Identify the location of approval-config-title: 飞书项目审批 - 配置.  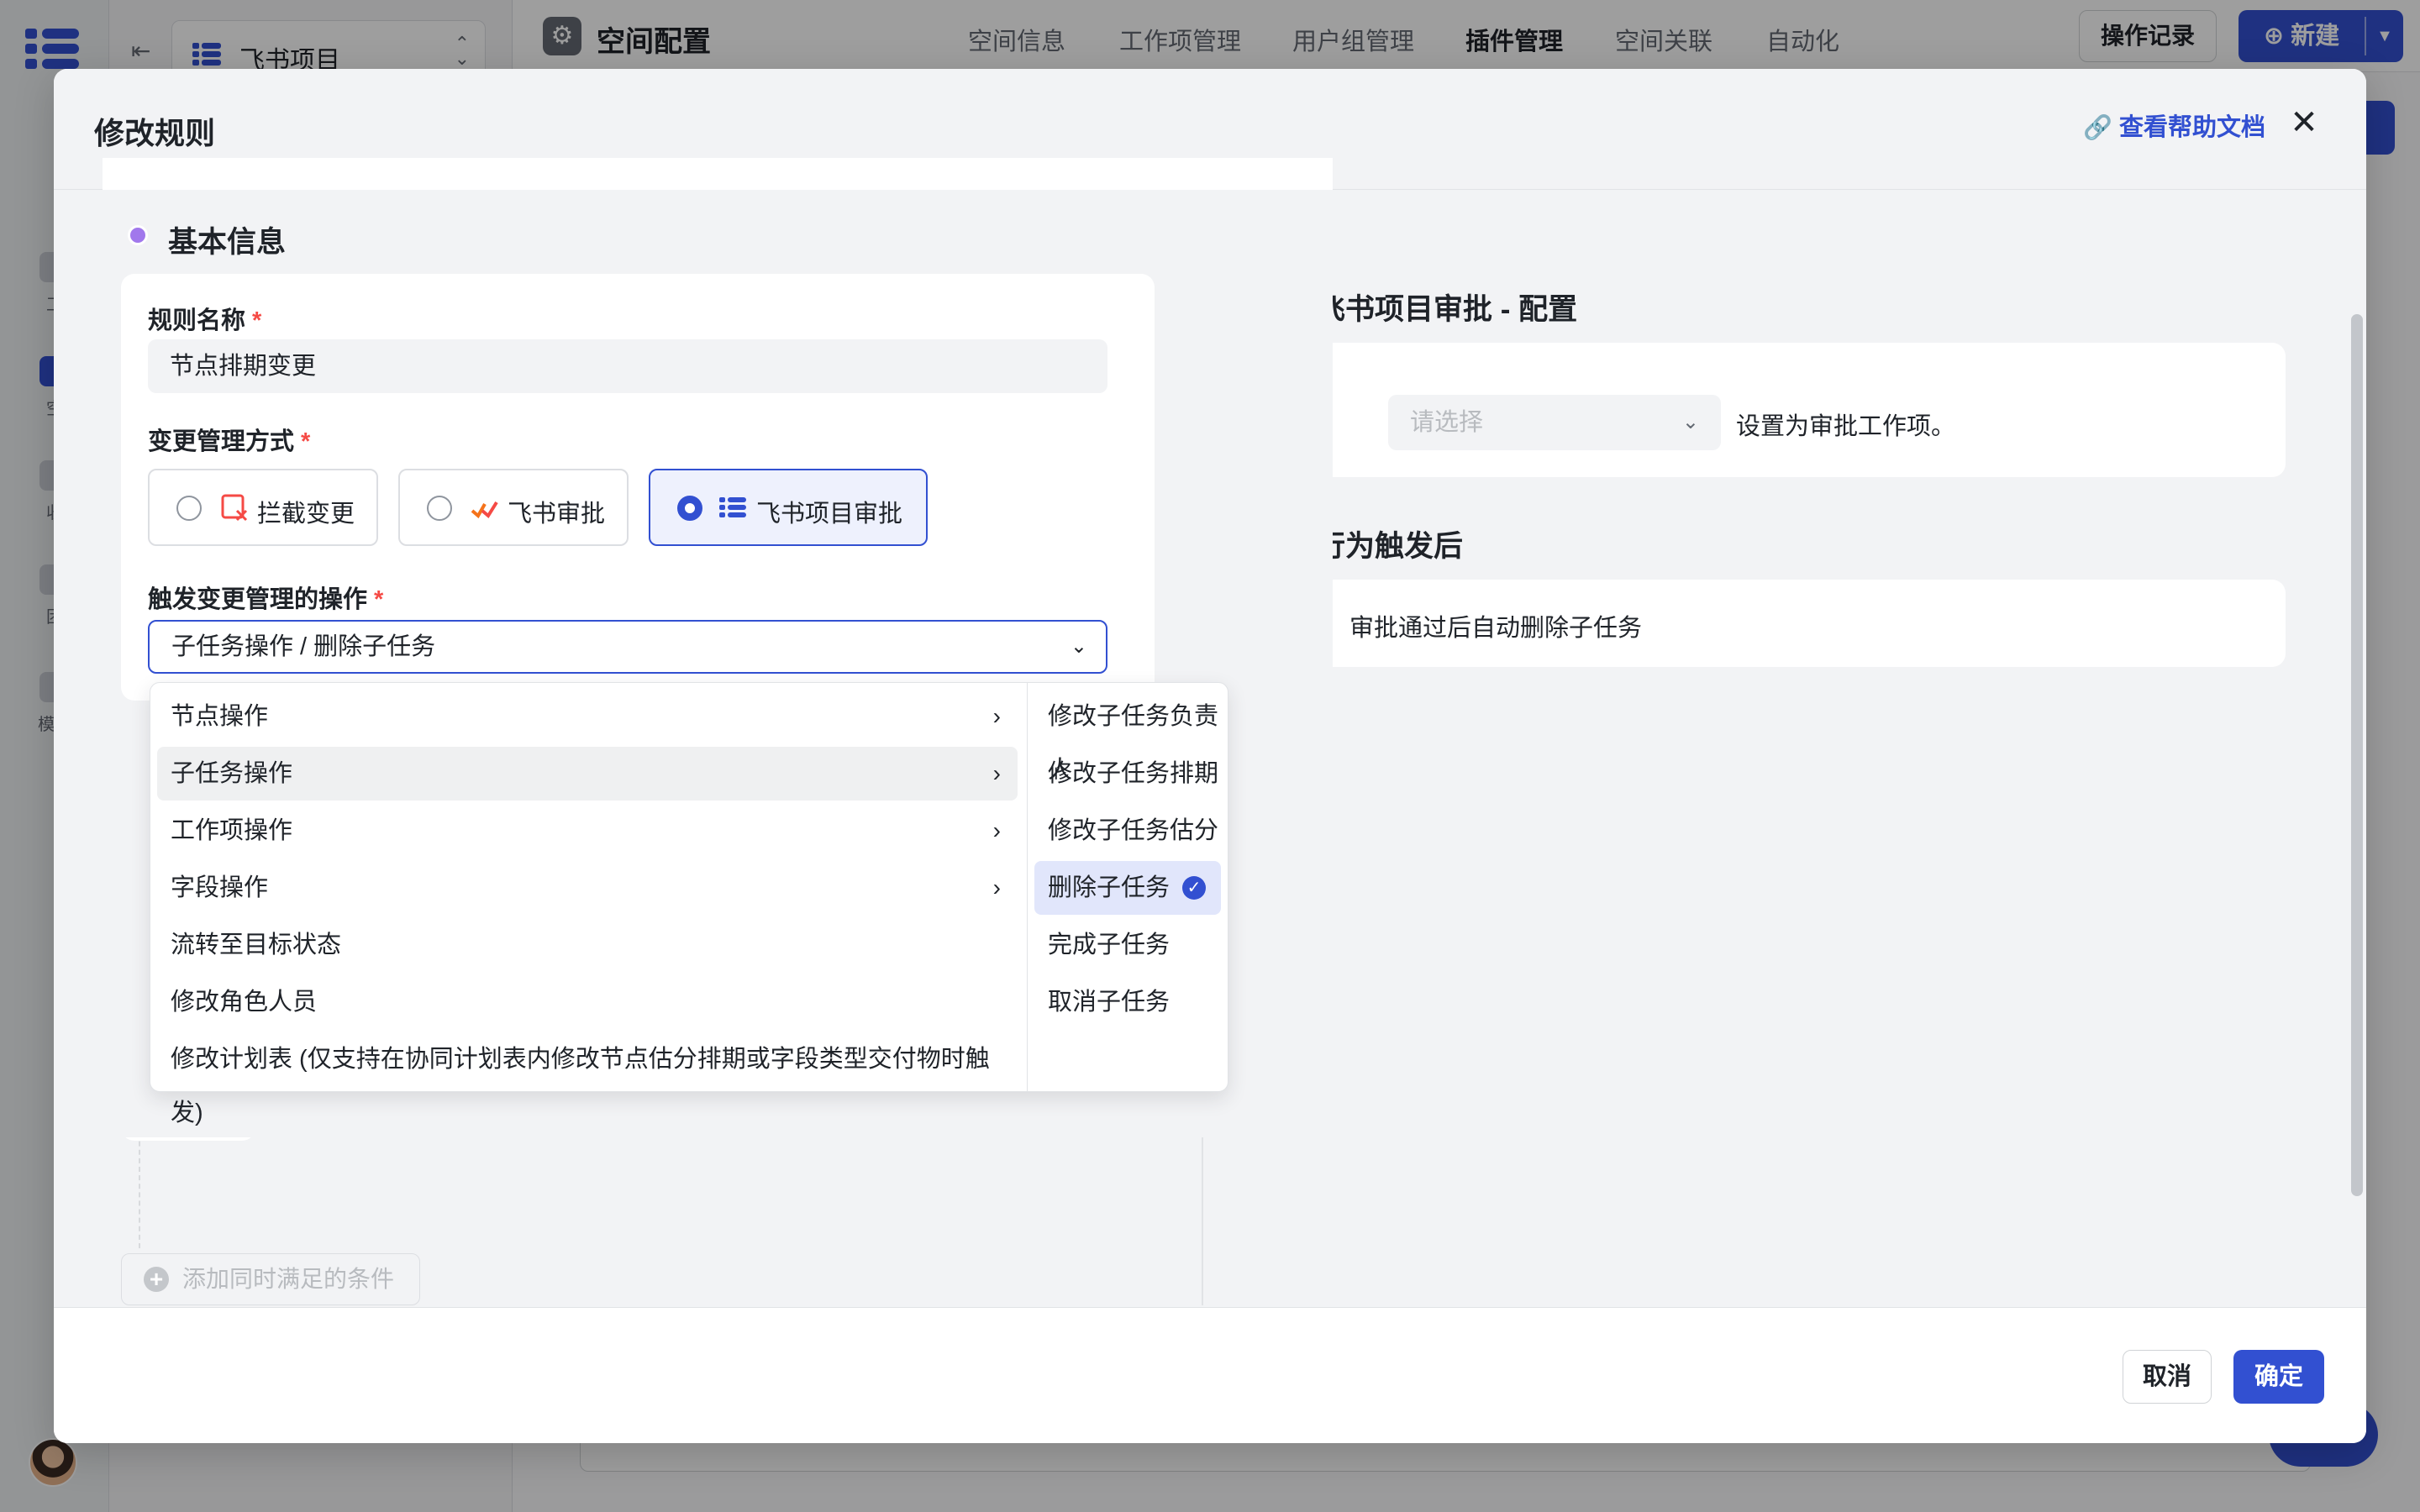
(1447, 309).